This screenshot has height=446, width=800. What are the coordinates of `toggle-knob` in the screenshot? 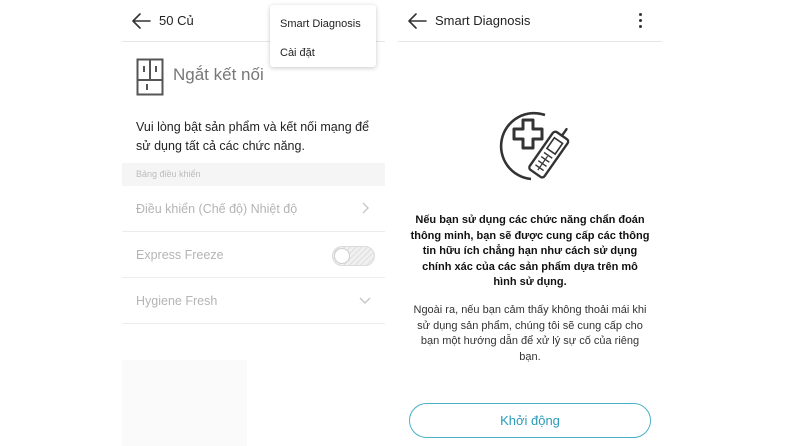 It's located at (342, 256).